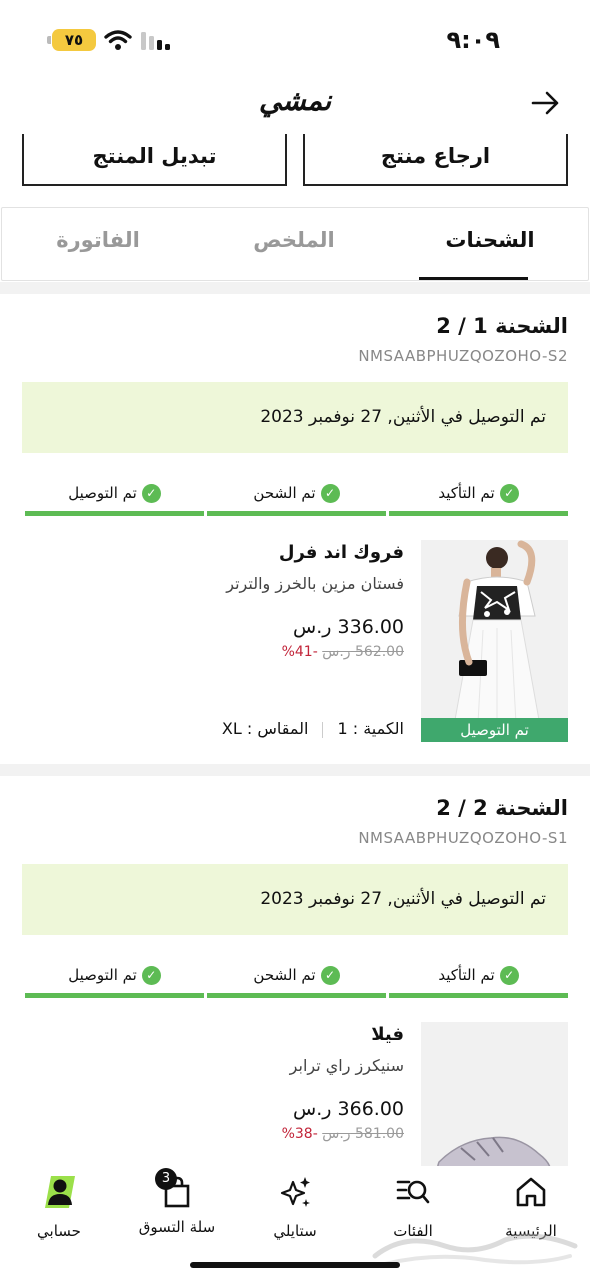 The width and height of the screenshot is (590, 1280). Describe the element at coordinates (155, 41) in the screenshot. I see `cellular-signal-icon` at that location.